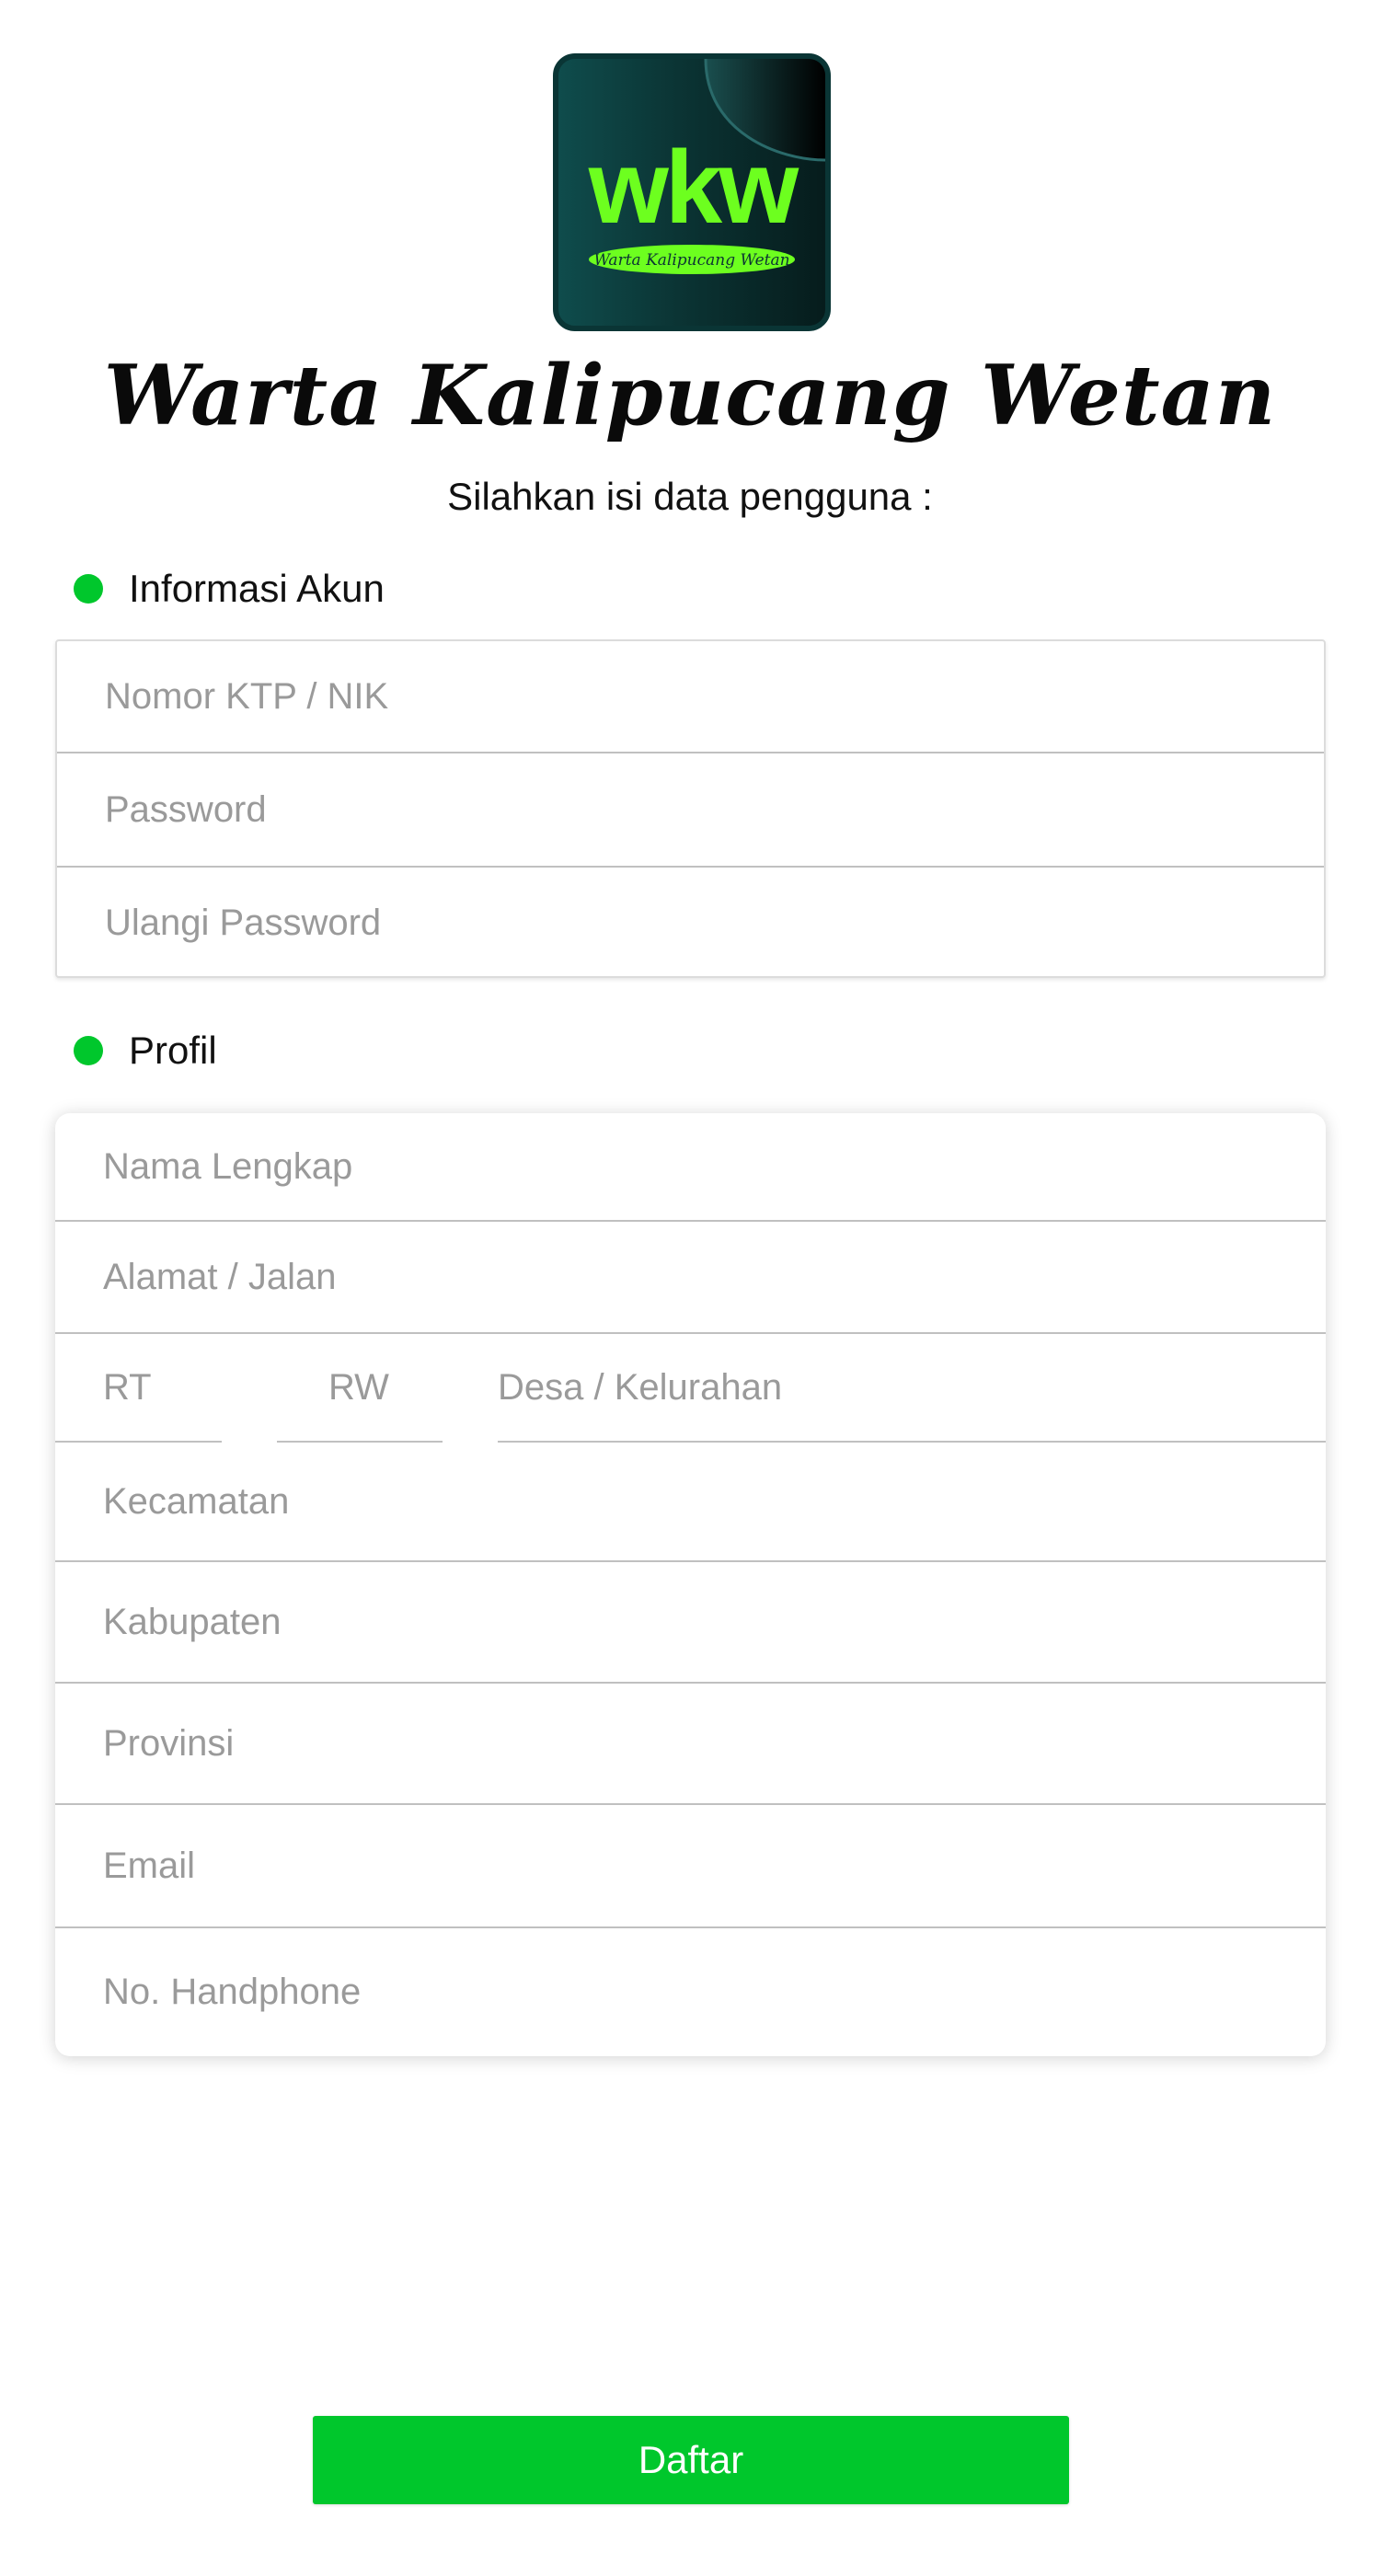 The height and width of the screenshot is (2576, 1380). I want to click on nik-field-row, so click(690, 697).